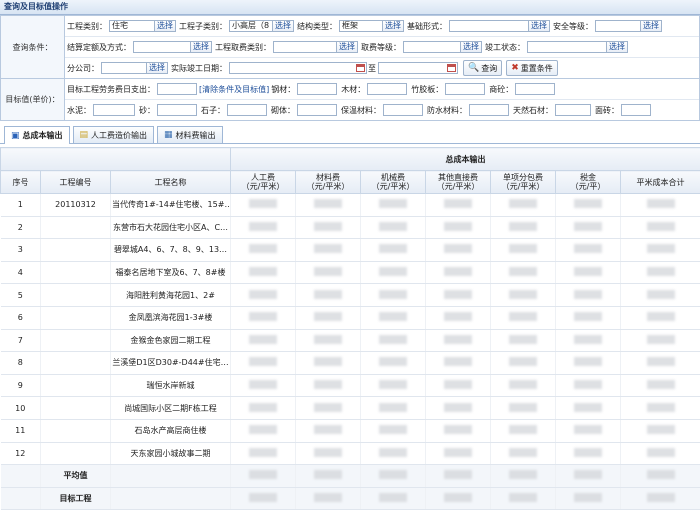 Image resolution: width=700 pixels, height=510 pixels. What do you see at coordinates (124, 68) in the screenshot?
I see `branch-field` at bounding box center [124, 68].